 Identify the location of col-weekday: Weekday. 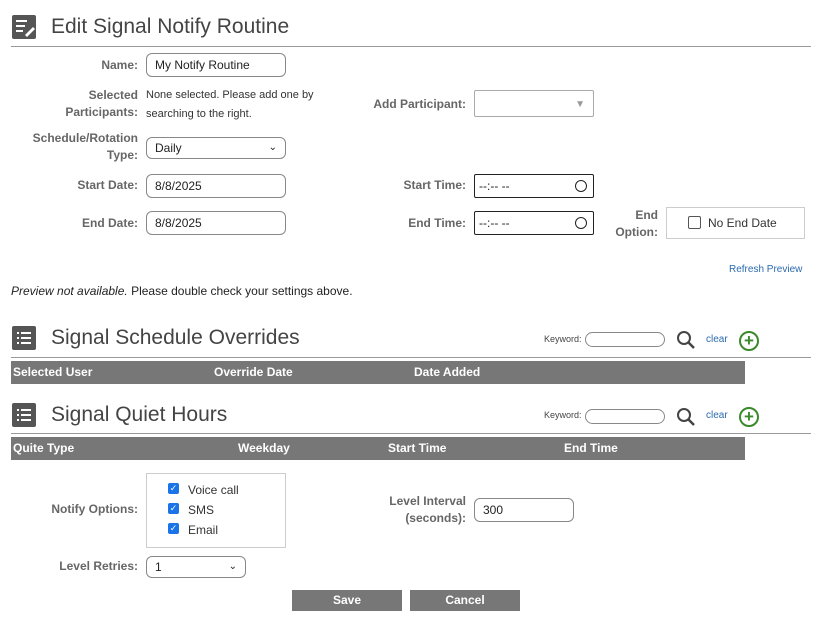
(264, 448).